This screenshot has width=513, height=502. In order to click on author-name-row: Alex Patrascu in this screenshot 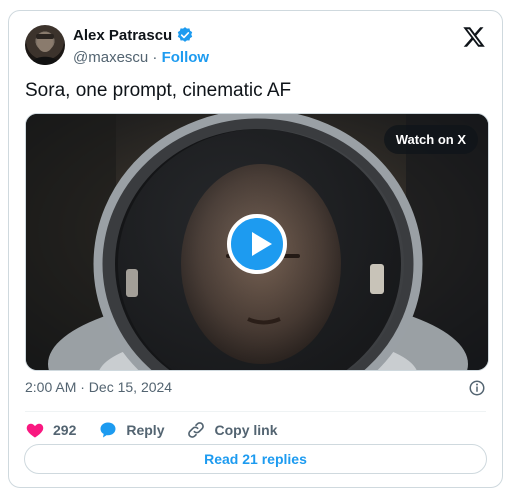, I will do `click(133, 35)`.